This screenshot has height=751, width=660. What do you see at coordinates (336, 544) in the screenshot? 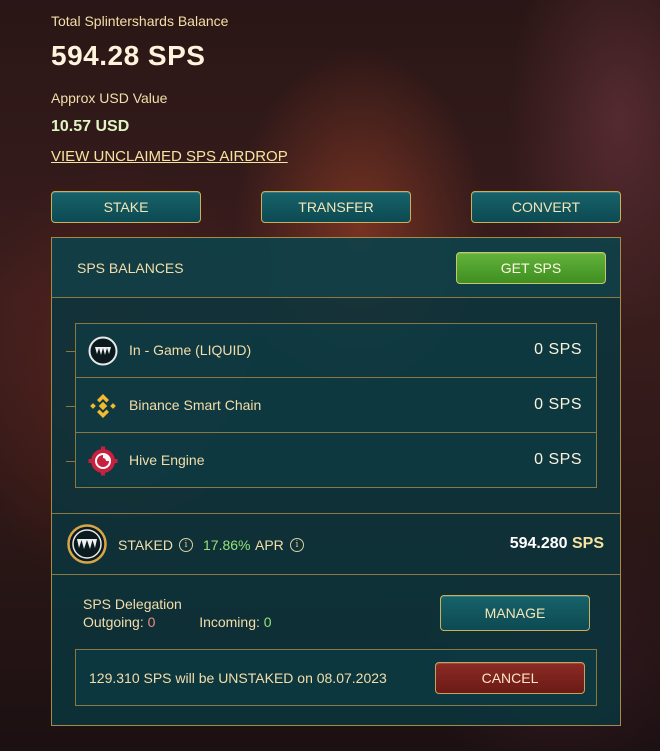
I see `staked-row: STAKED i 17.86% APR i 594.280 SPS` at bounding box center [336, 544].